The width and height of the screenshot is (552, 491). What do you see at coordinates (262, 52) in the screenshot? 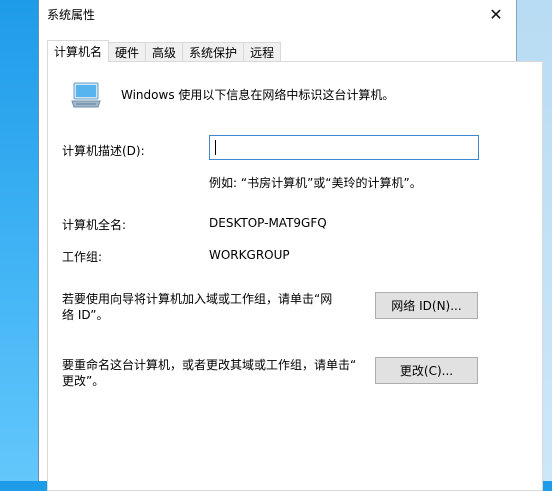
I see `tab-remote: 远程` at bounding box center [262, 52].